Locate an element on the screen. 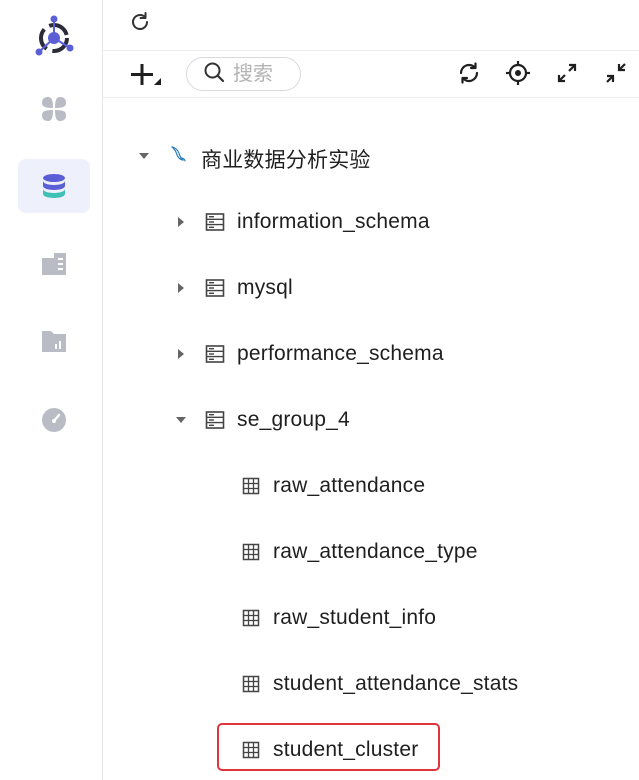 This screenshot has height=780, width=639. database-label: performance_schema is located at coordinates (340, 353).